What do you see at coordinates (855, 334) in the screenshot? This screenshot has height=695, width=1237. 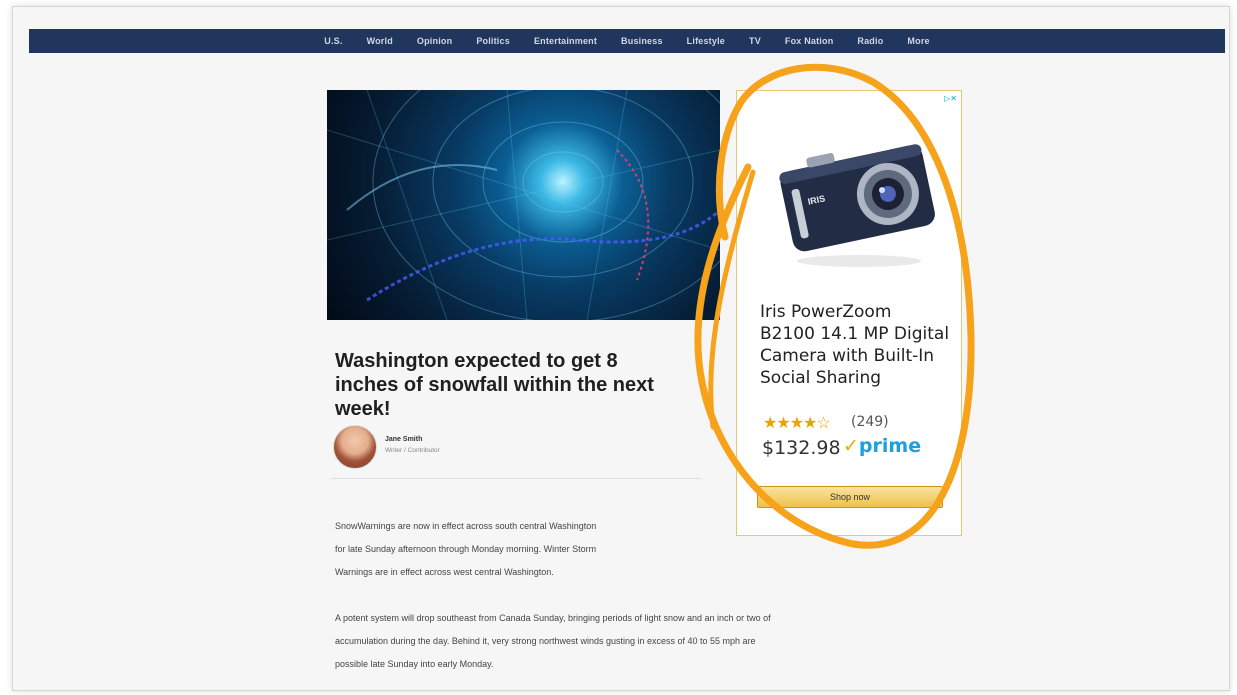 I see `ad-title-line: B2100 14.1 MP Digital` at bounding box center [855, 334].